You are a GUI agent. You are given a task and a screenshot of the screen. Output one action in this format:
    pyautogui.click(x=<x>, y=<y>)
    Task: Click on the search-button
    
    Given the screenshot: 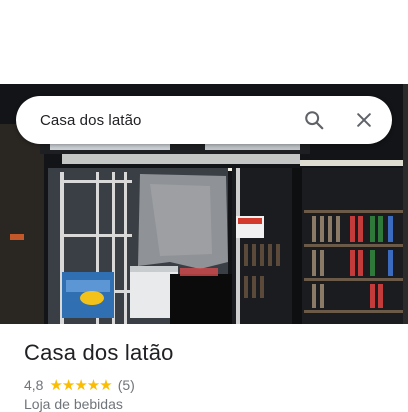 What is the action you would take?
    pyautogui.click(x=314, y=120)
    